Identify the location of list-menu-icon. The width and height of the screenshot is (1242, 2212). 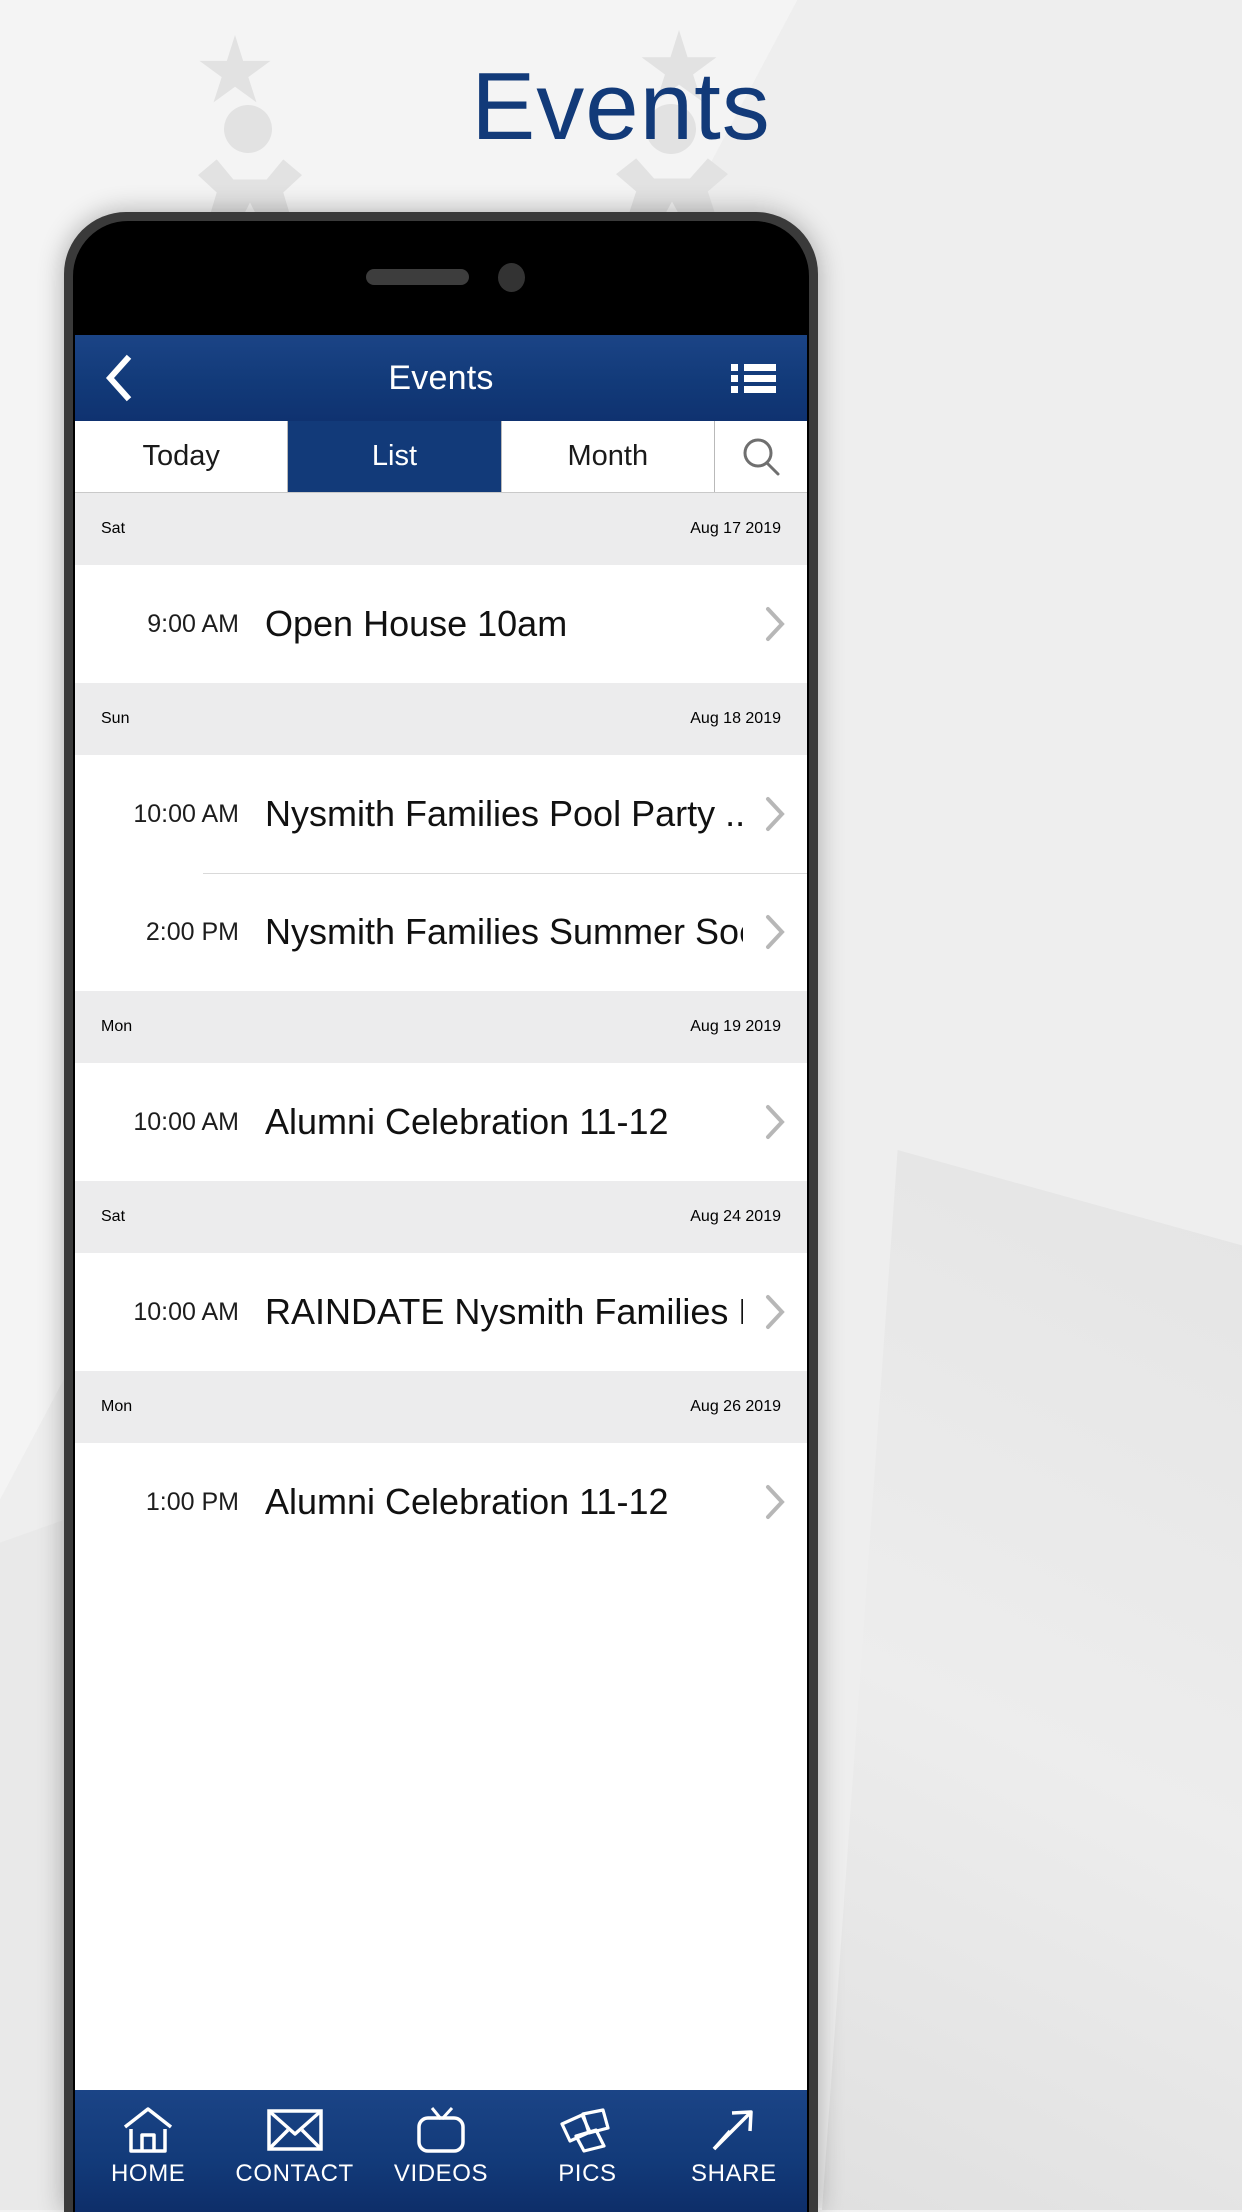
(753, 378).